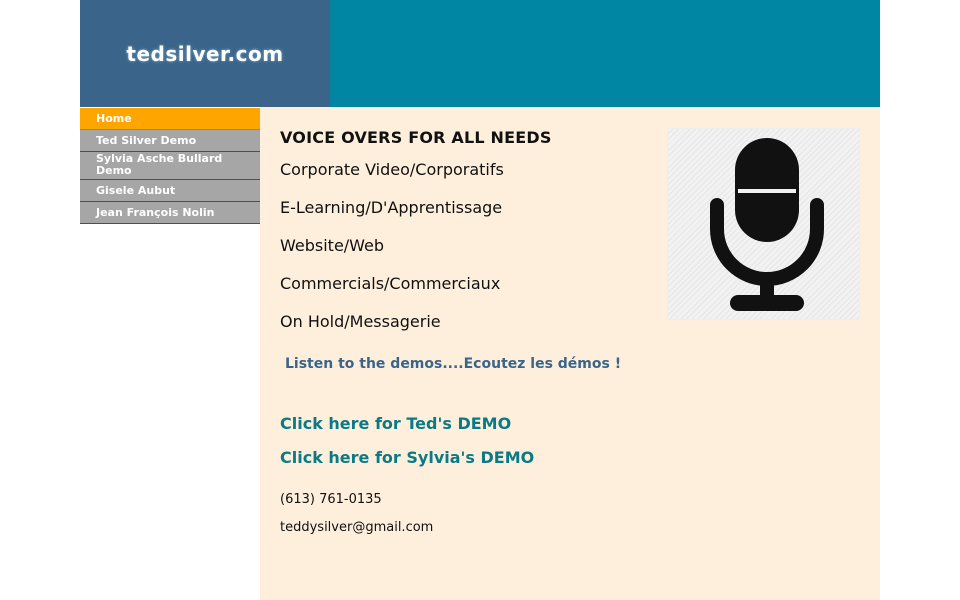  I want to click on header-logo: tedsilver.com, so click(205, 53).